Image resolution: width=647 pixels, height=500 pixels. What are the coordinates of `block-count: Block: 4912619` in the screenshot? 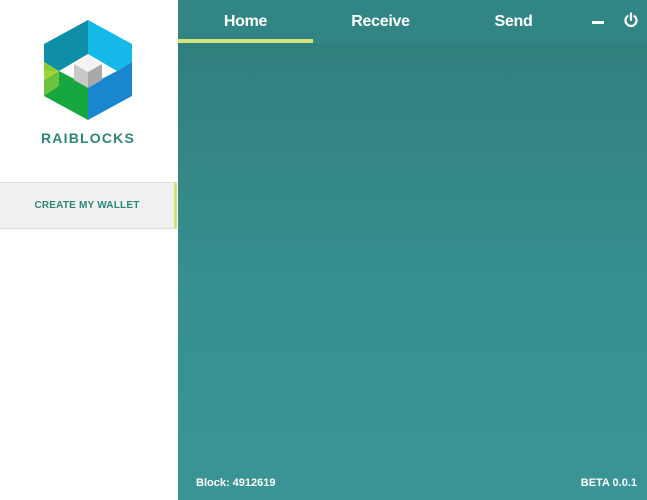 It's located at (236, 483).